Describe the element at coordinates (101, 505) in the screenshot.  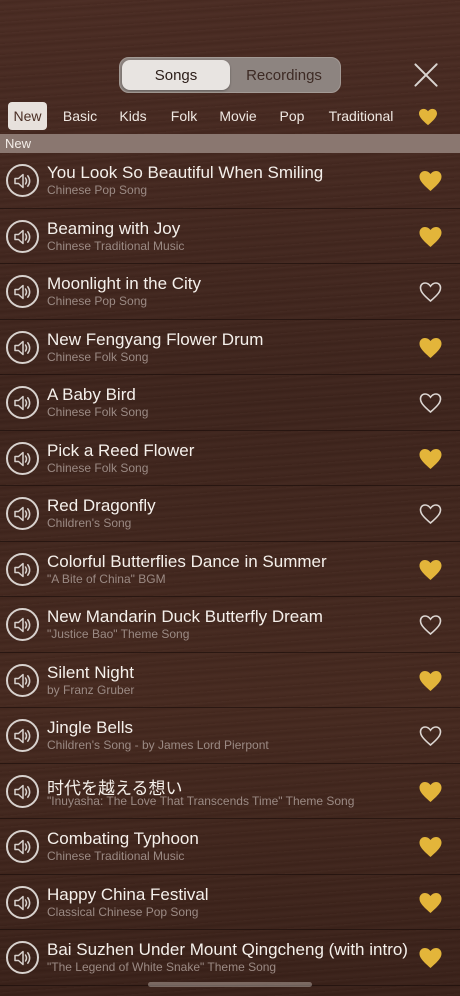
I see `song-title: Red Dragonfly` at that location.